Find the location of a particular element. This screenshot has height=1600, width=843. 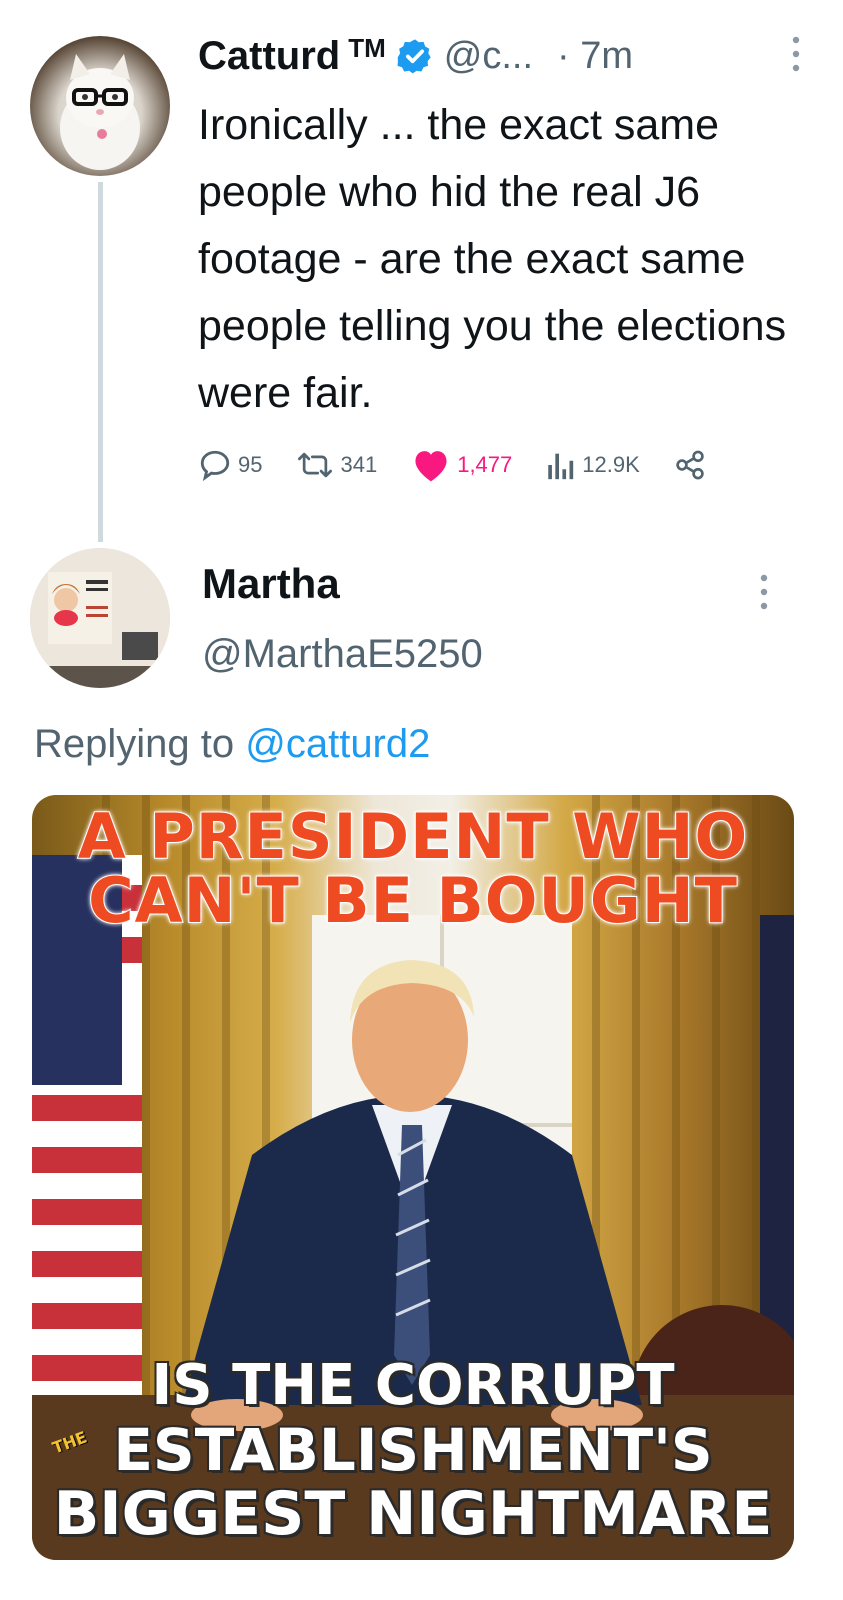

cat-avatar-image is located at coordinates (100, 112).